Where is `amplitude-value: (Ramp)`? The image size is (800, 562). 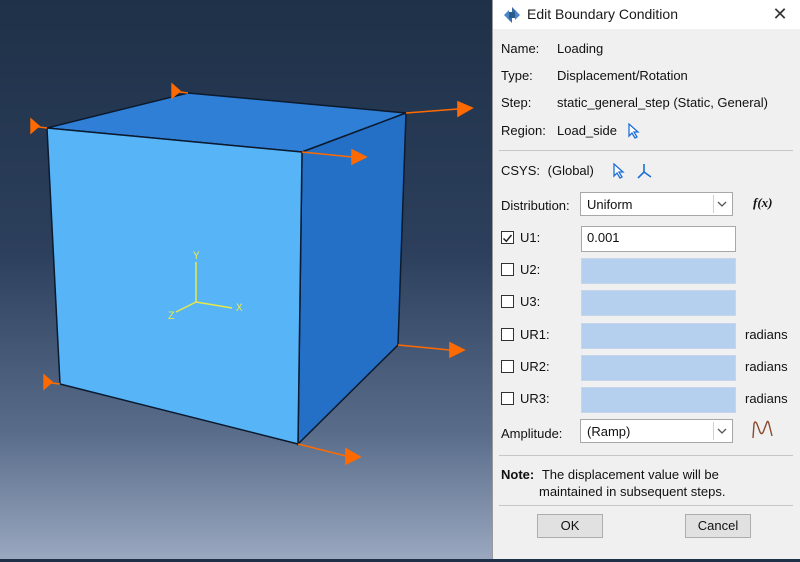
amplitude-value: (Ramp) is located at coordinates (609, 431).